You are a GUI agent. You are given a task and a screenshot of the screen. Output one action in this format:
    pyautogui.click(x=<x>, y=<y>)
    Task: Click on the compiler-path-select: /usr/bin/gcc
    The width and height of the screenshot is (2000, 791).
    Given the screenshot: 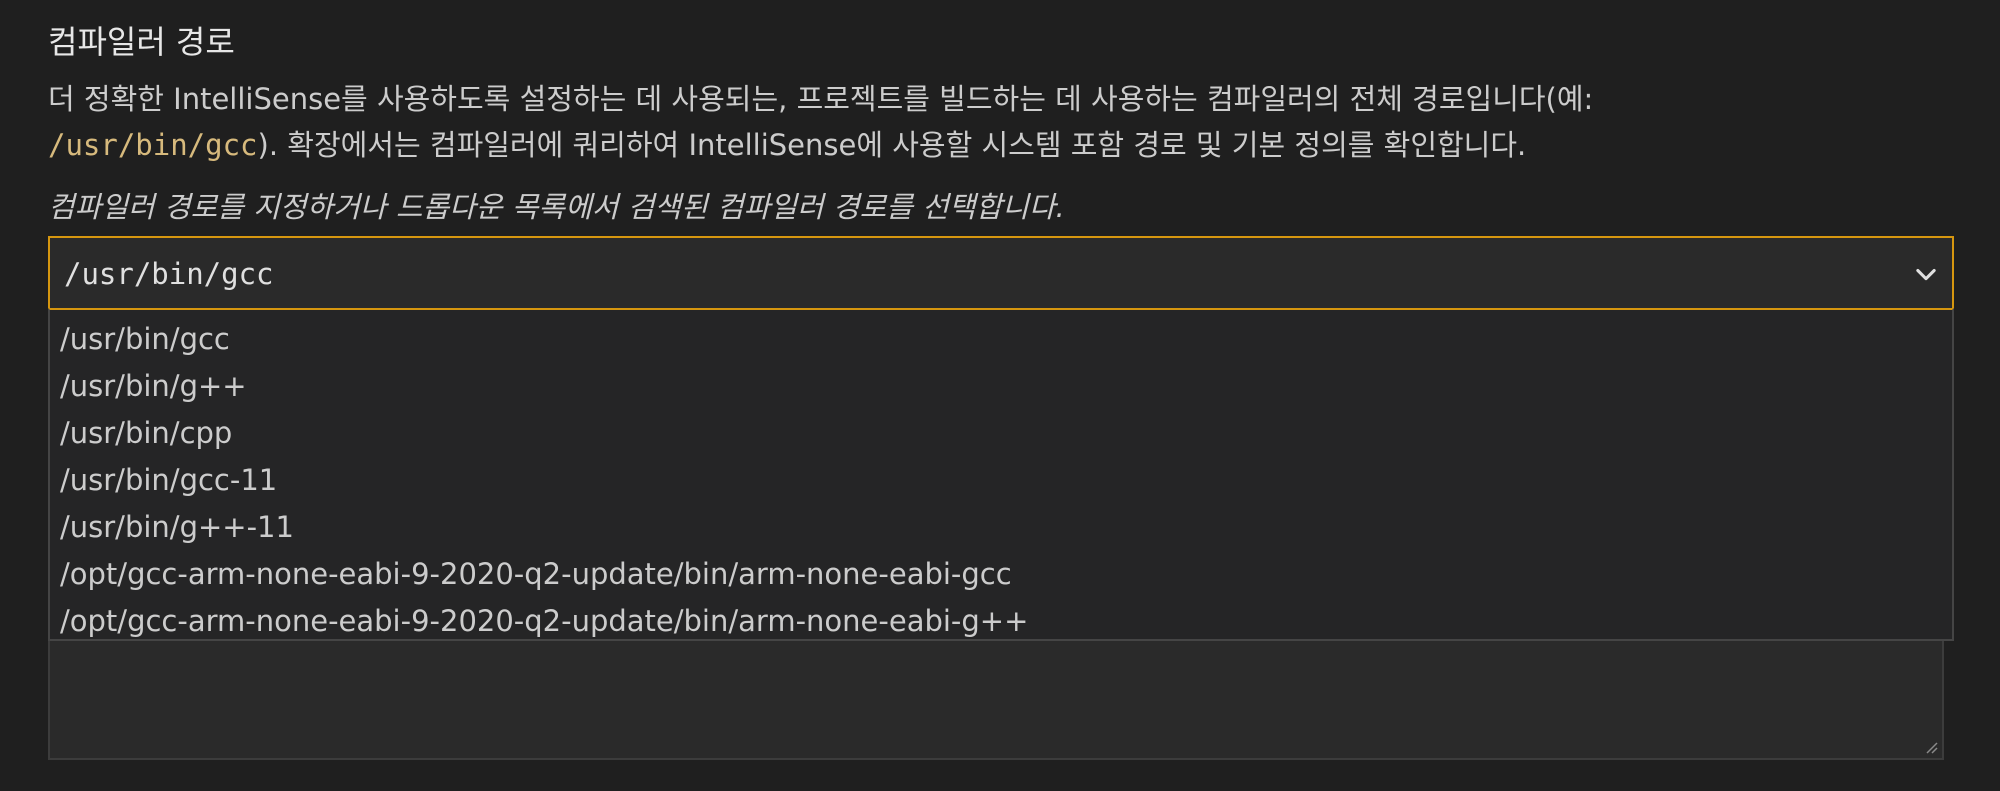 What is the action you would take?
    pyautogui.click(x=1001, y=272)
    